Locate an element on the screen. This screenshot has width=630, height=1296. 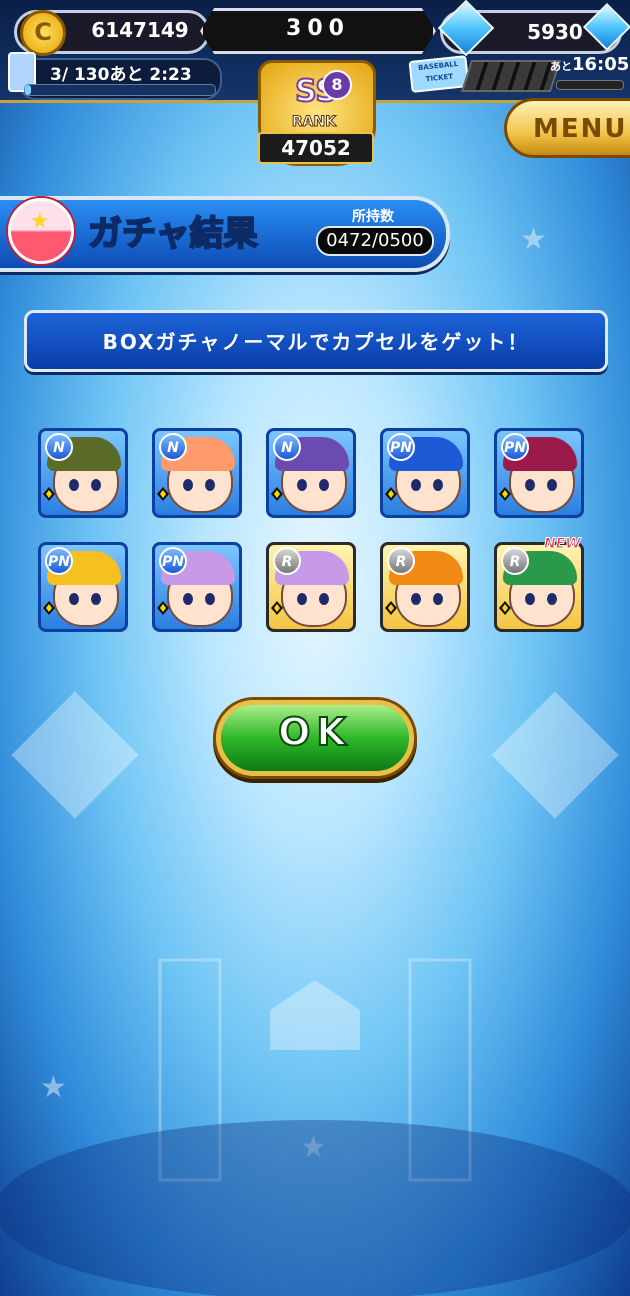
baseball-ticket-icon: BASEBALL TICKET is located at coordinates (439, 74).